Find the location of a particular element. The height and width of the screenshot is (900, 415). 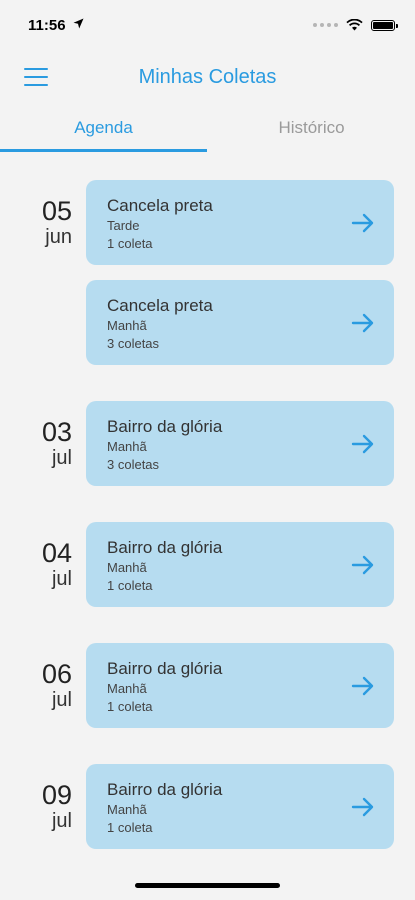

status-bar: 11:56 is located at coordinates (207, 27).